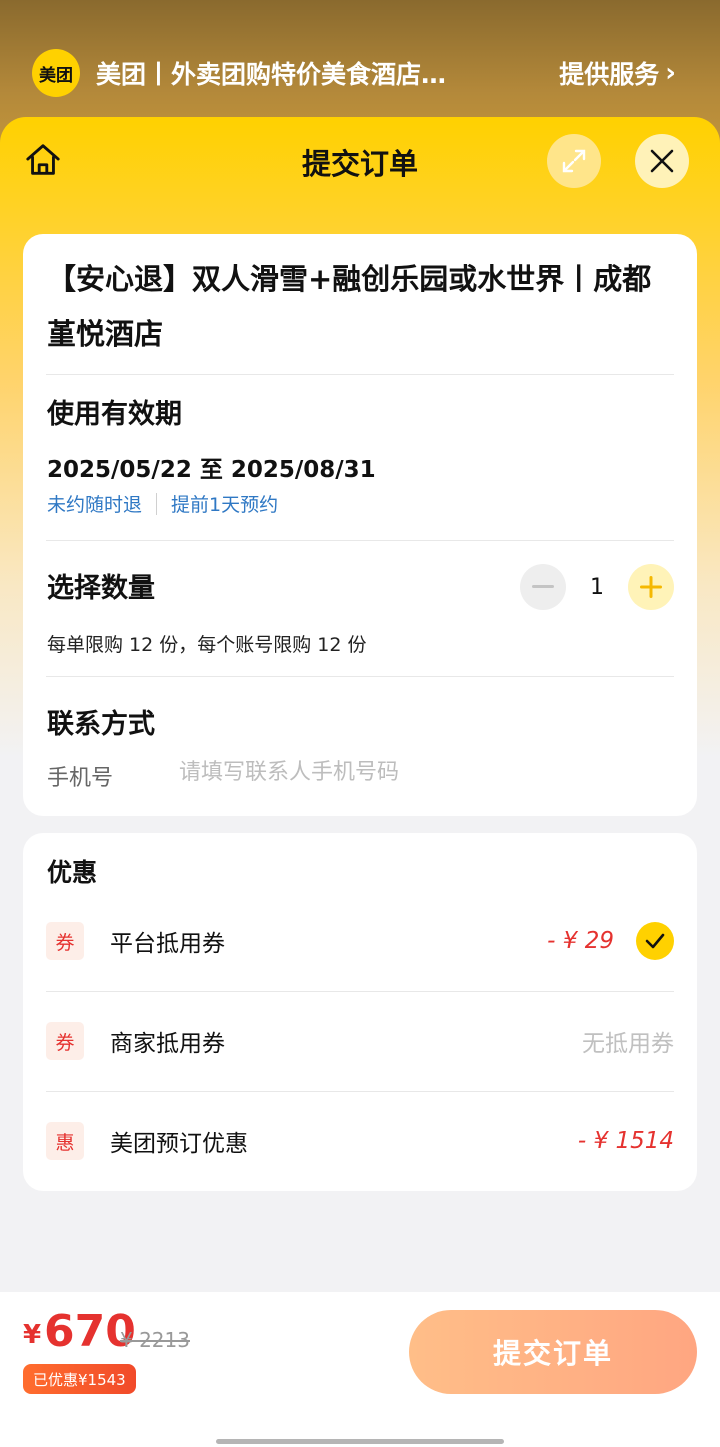 Image resolution: width=720 pixels, height=1447 pixels. Describe the element at coordinates (360, 1441) in the screenshot. I see `home-indicator` at that location.